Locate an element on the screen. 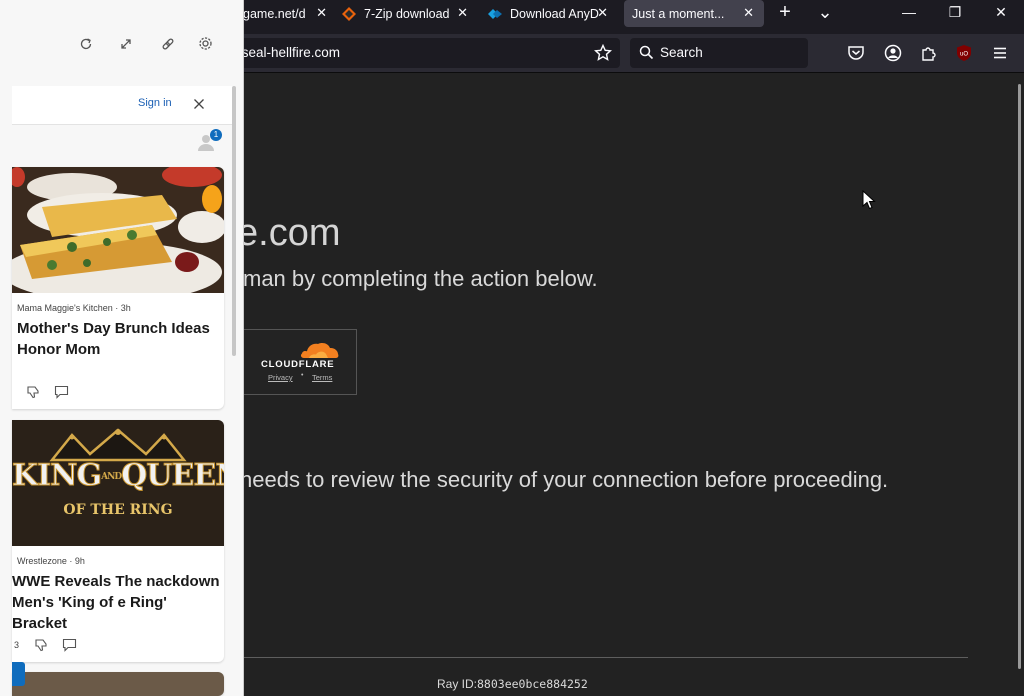 This screenshot has height=696, width=1024. page-scrollbar is located at coordinates (1019, 376).